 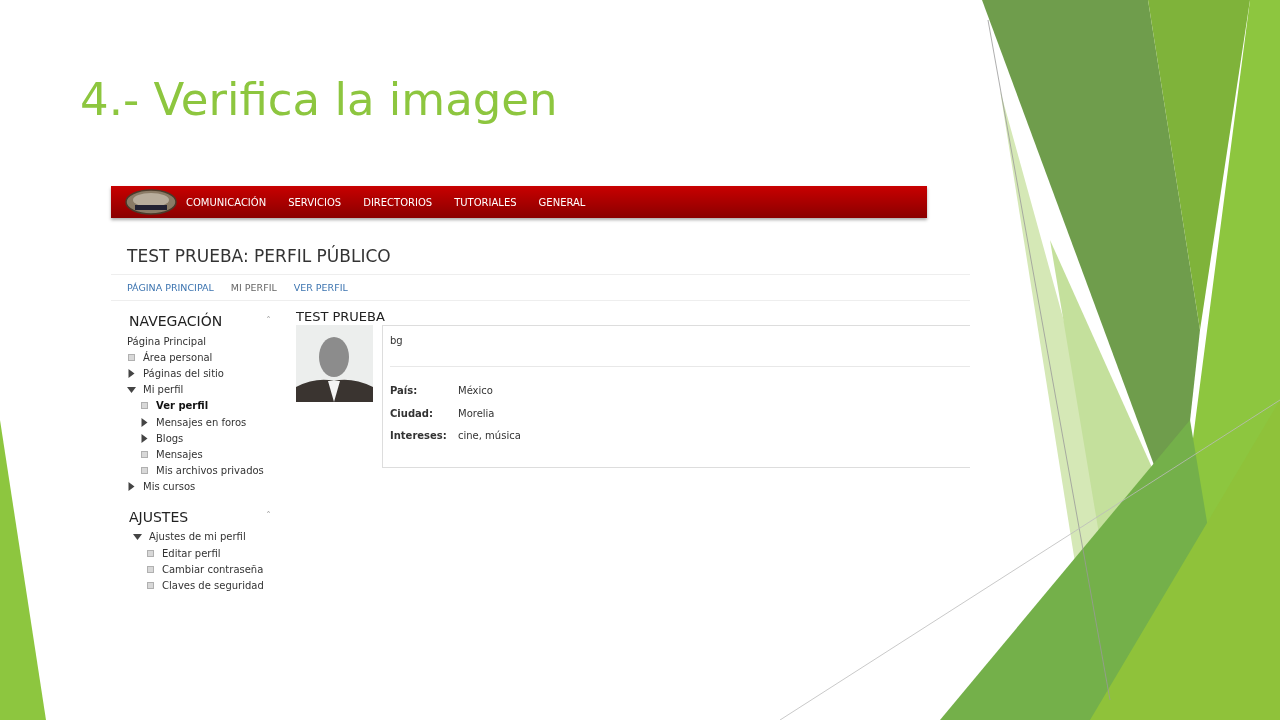 What do you see at coordinates (476, 414) in the screenshot?
I see `field-value: Morelia` at bounding box center [476, 414].